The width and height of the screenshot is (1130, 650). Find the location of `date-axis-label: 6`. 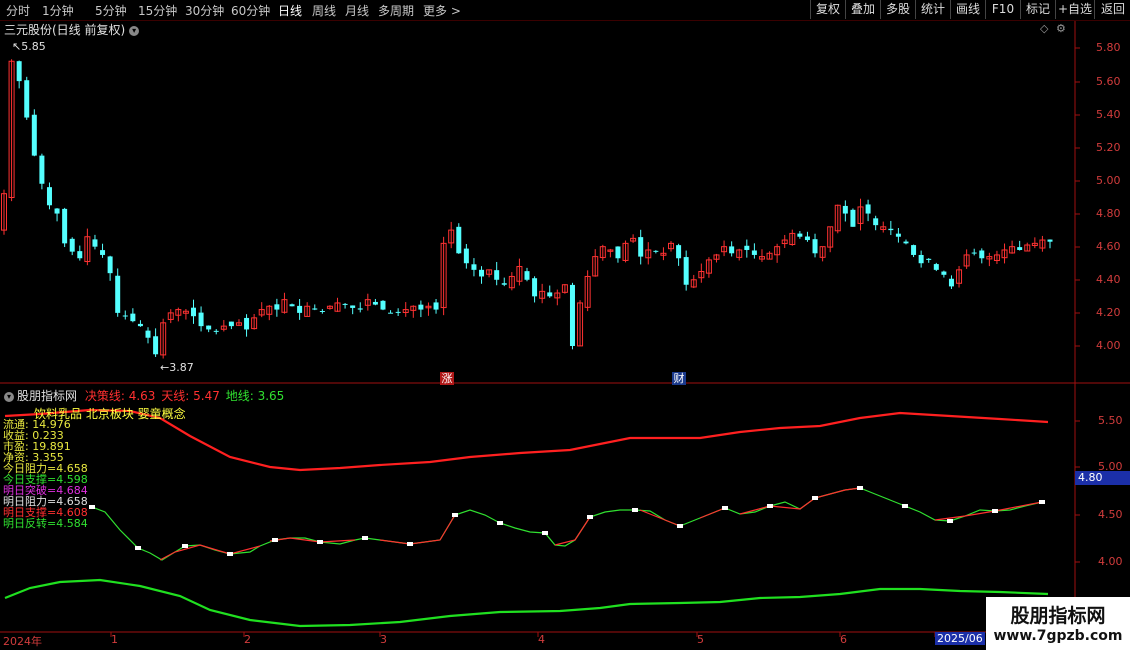

date-axis-label: 6 is located at coordinates (843, 639).